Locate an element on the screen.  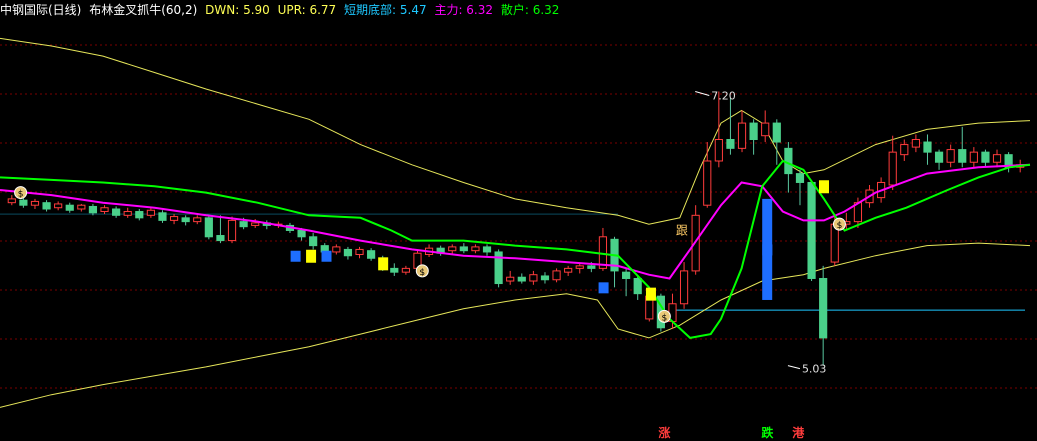
high-label: 7.20 is located at coordinates (723, 95).